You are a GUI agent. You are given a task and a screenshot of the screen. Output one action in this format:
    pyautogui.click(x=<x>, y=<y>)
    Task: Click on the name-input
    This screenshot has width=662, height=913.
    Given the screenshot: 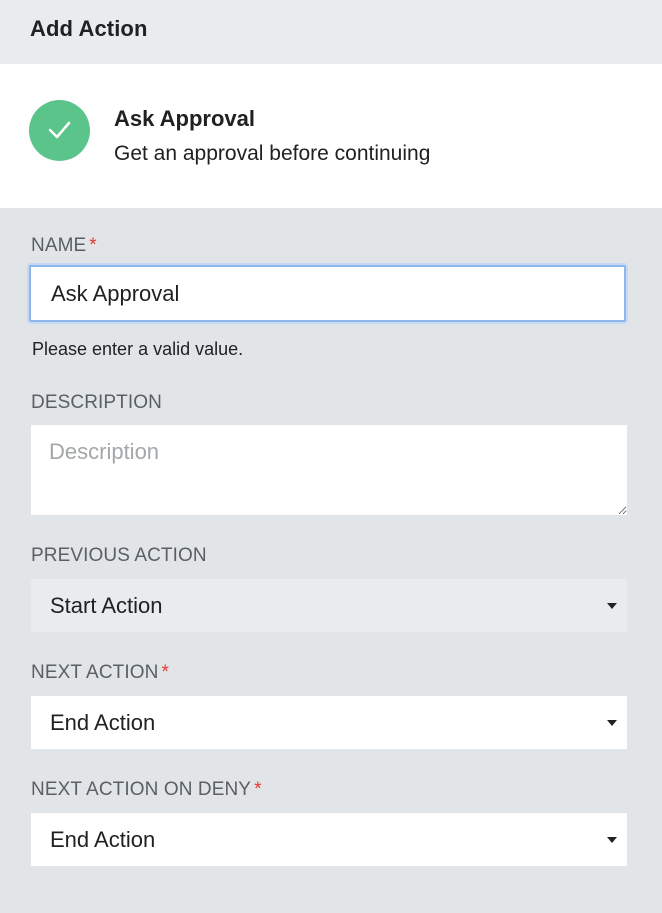 What is the action you would take?
    pyautogui.click(x=327, y=293)
    